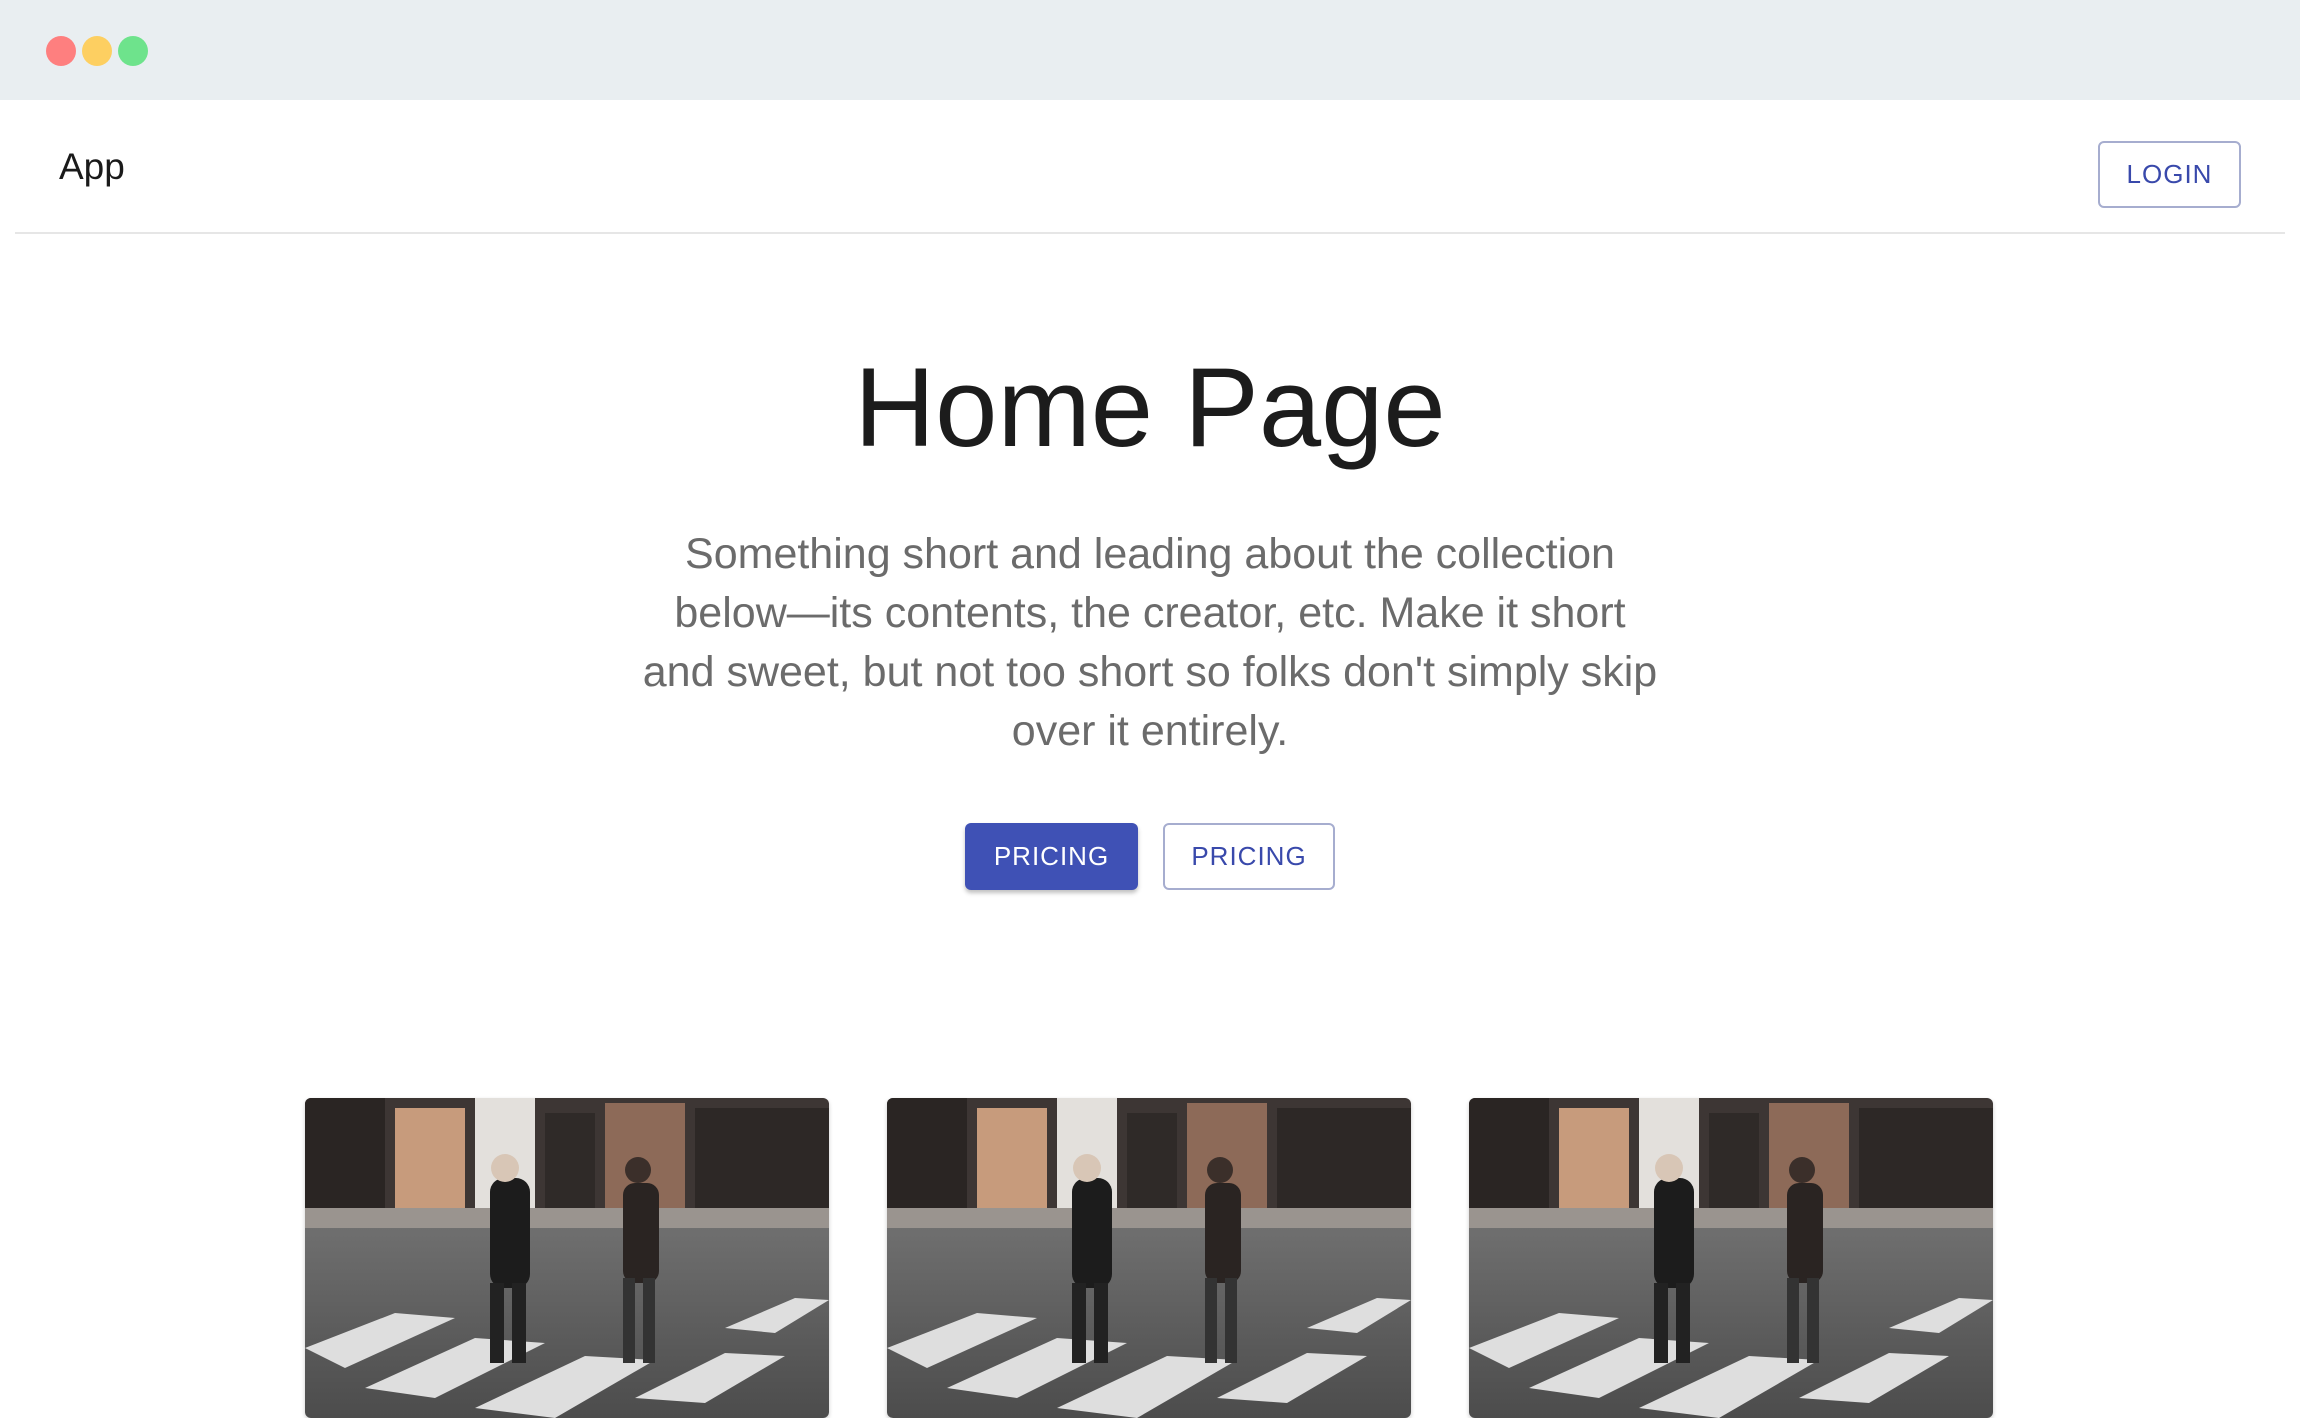 This screenshot has height=1418, width=2300. Describe the element at coordinates (1051, 856) in the screenshot. I see `pricing-primary-button: PRICING` at that location.